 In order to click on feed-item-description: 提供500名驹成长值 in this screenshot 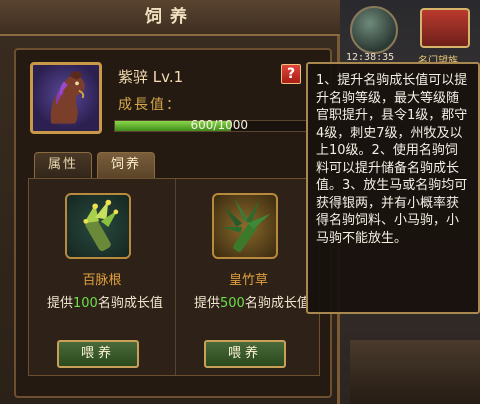, I will do `click(252, 304)`.